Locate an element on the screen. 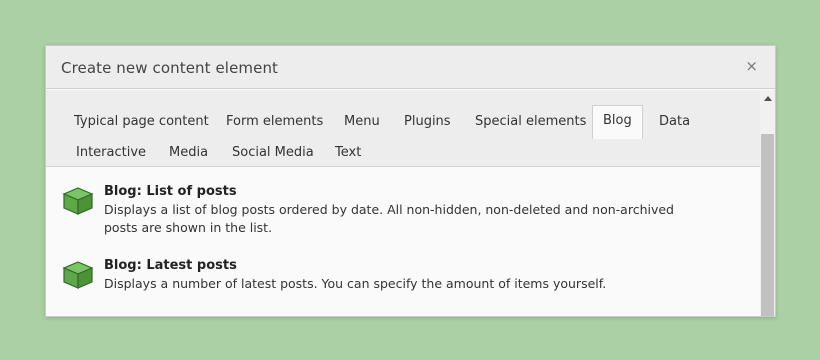 The image size is (820, 360). tab-blog: Blog is located at coordinates (617, 122).